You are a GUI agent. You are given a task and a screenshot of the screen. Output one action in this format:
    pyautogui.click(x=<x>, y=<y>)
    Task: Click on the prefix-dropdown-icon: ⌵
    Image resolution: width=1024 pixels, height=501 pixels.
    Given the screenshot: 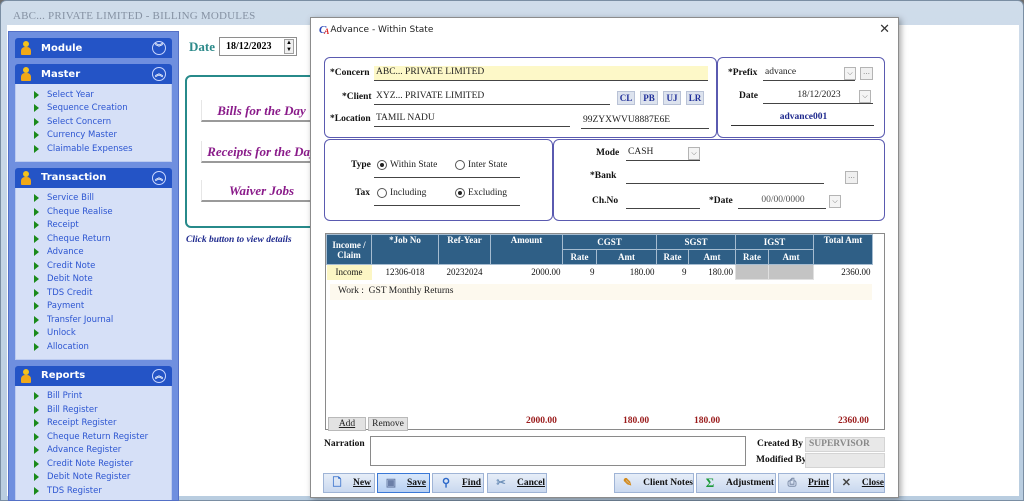 What is the action you would take?
    pyautogui.click(x=850, y=73)
    